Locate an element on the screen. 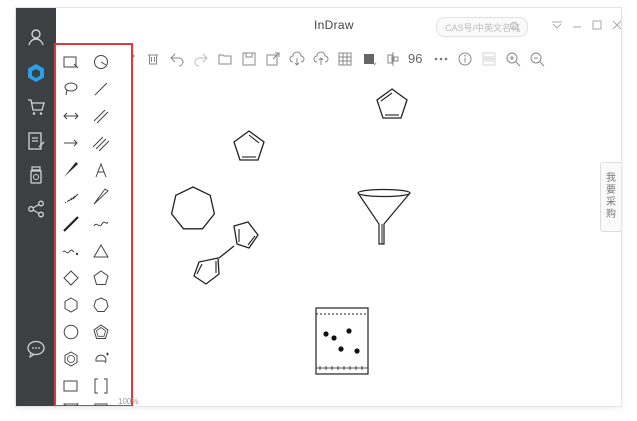  info-icon is located at coordinates (465, 59).